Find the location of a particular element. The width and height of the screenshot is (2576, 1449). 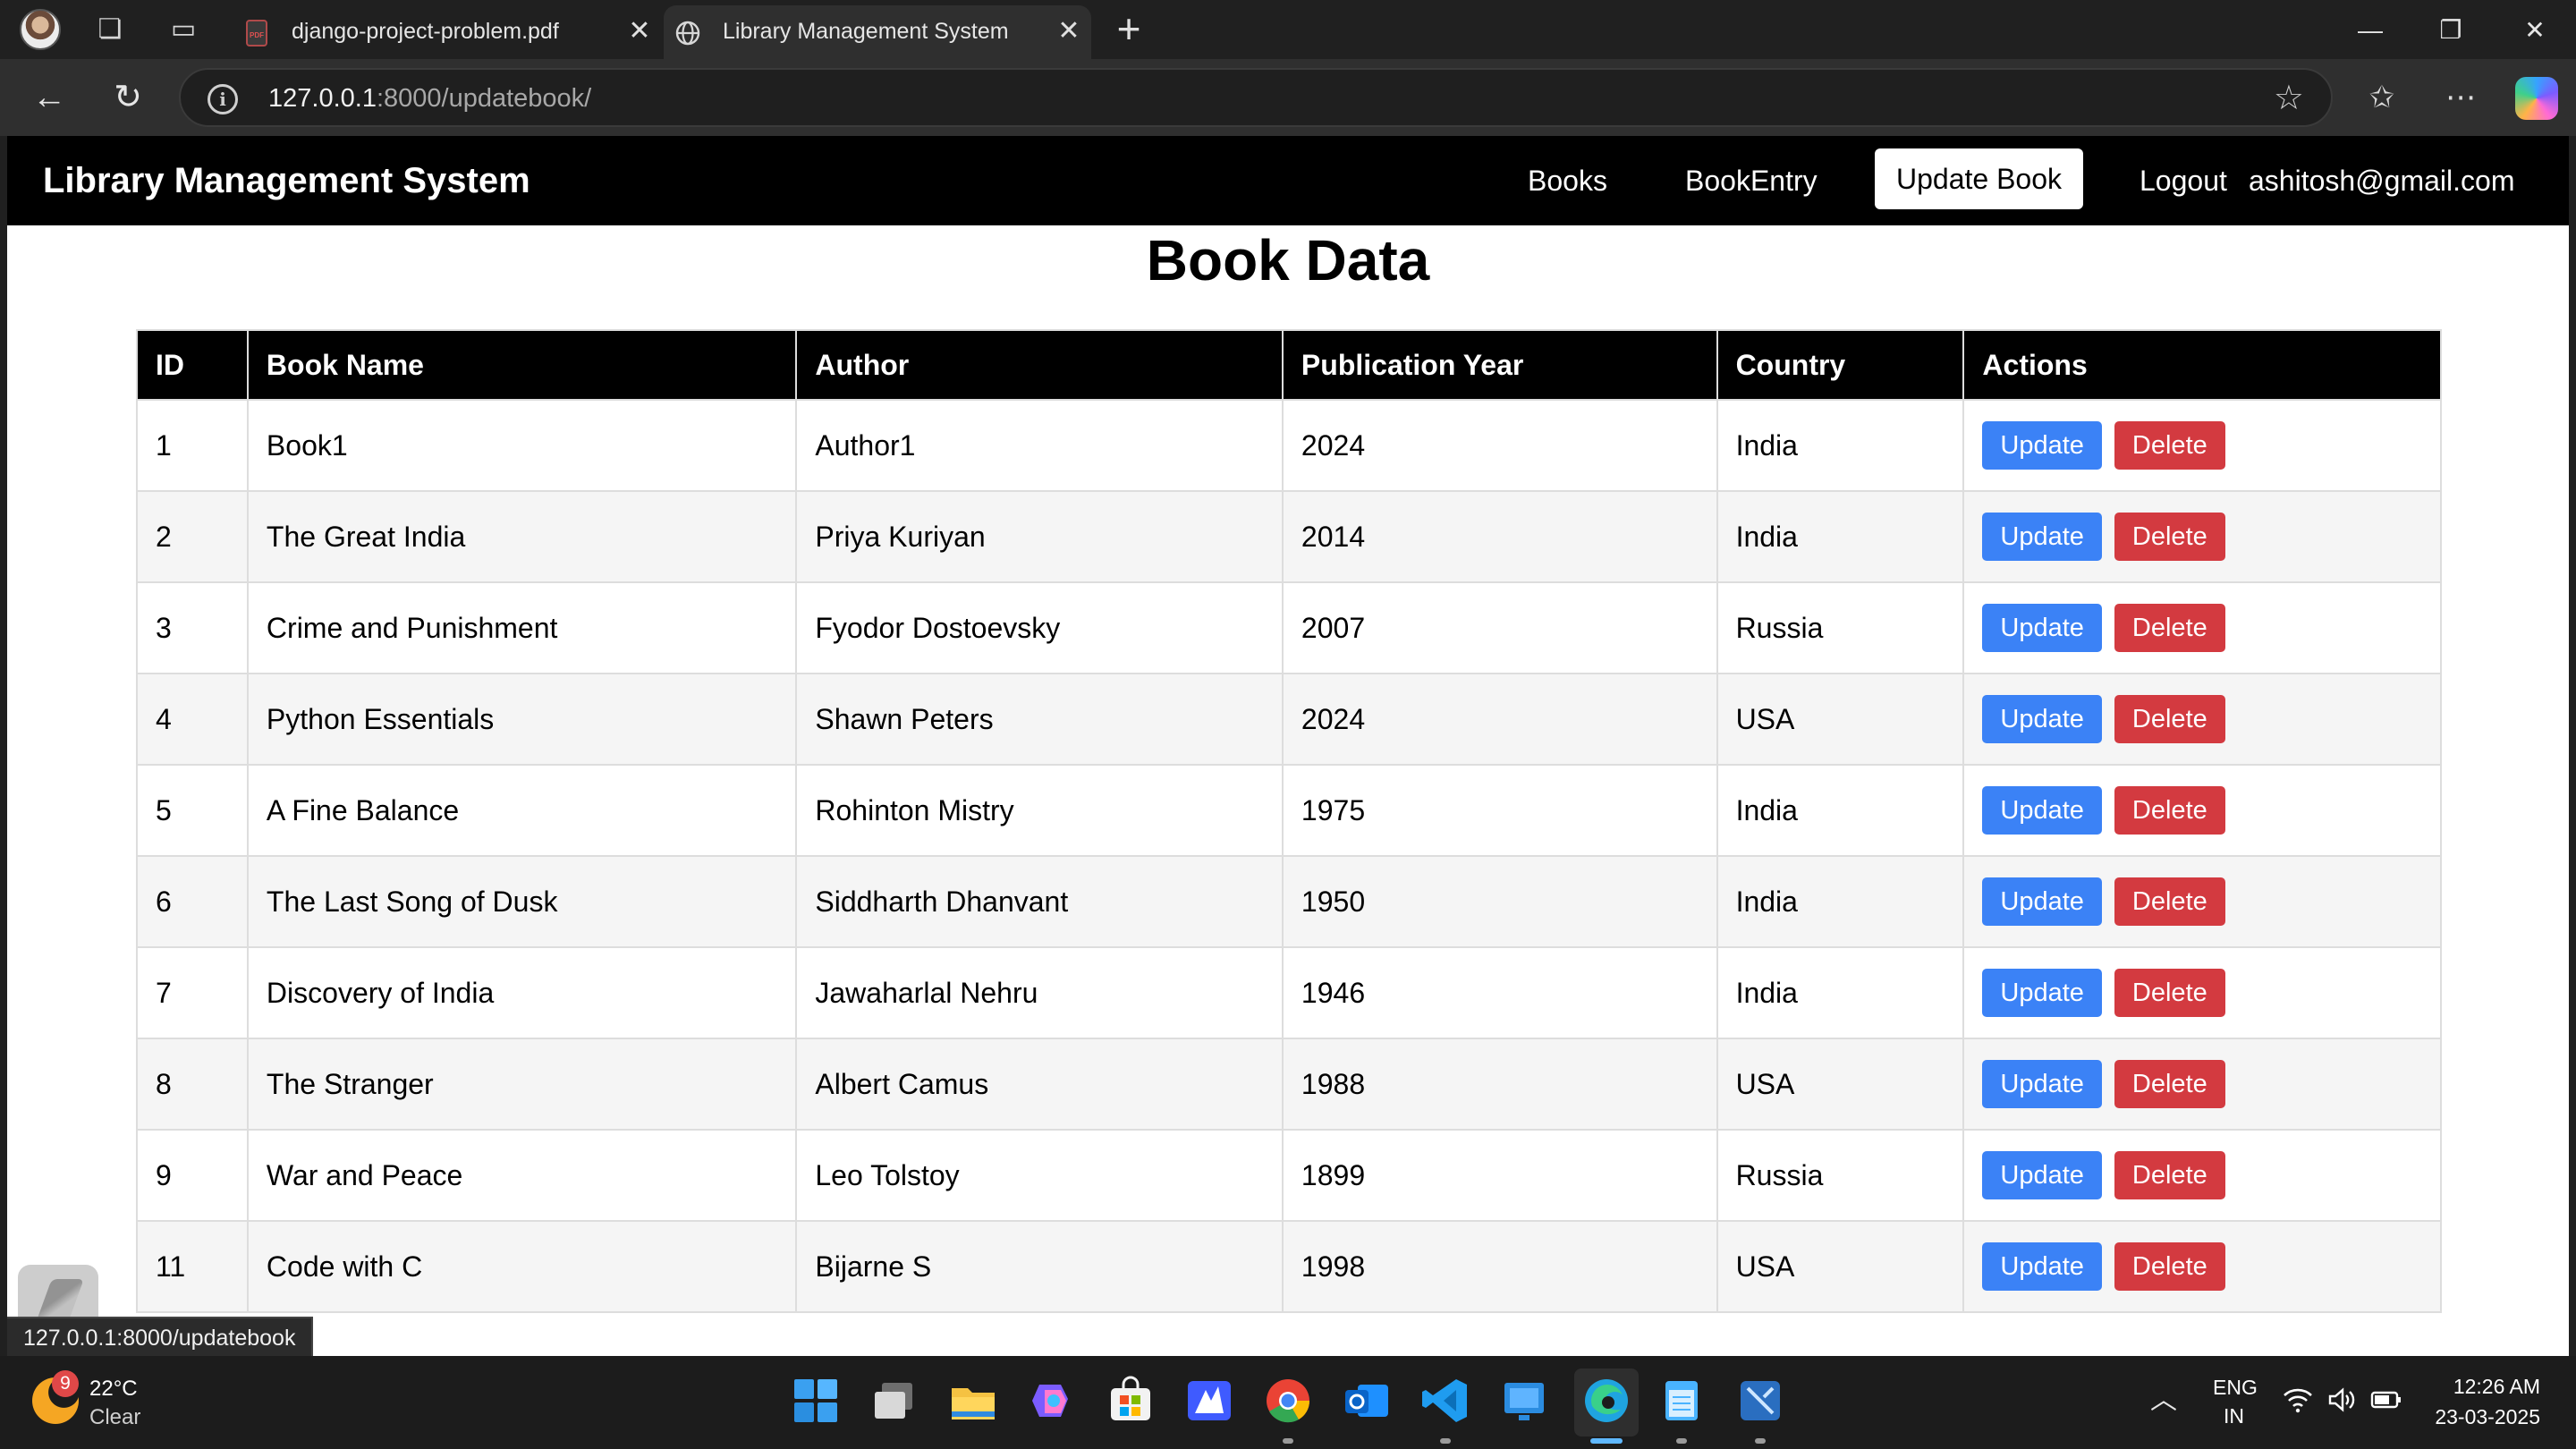

start-icon is located at coordinates (816, 1401).